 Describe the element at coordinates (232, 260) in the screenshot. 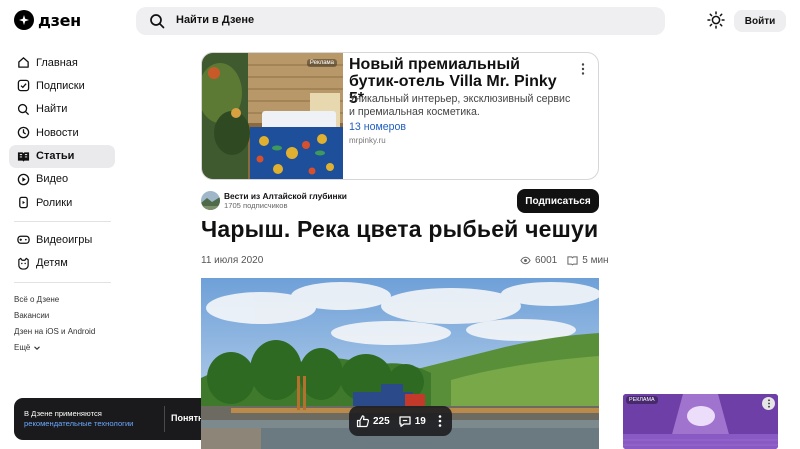

I see `article-date: 11 июля 2020` at that location.